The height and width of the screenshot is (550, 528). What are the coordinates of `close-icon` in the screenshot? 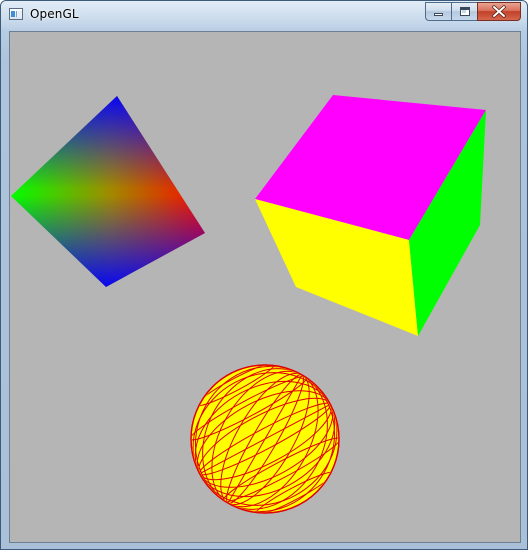 It's located at (499, 11).